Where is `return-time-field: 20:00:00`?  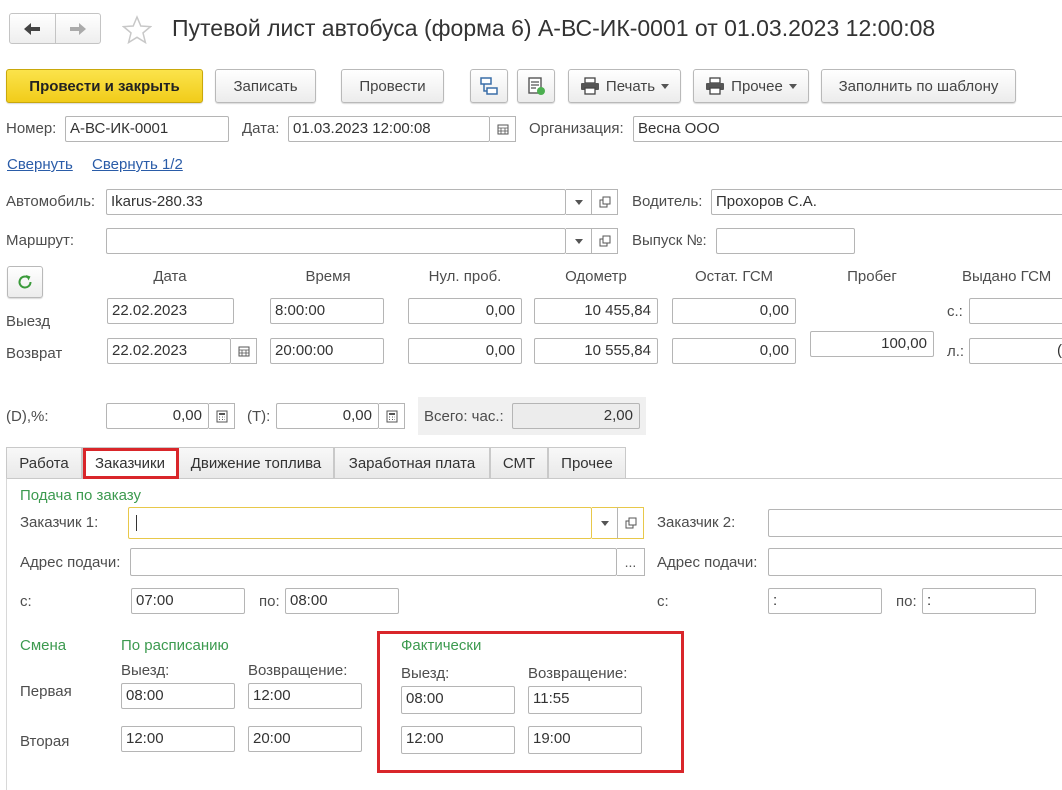 return-time-field: 20:00:00 is located at coordinates (327, 351).